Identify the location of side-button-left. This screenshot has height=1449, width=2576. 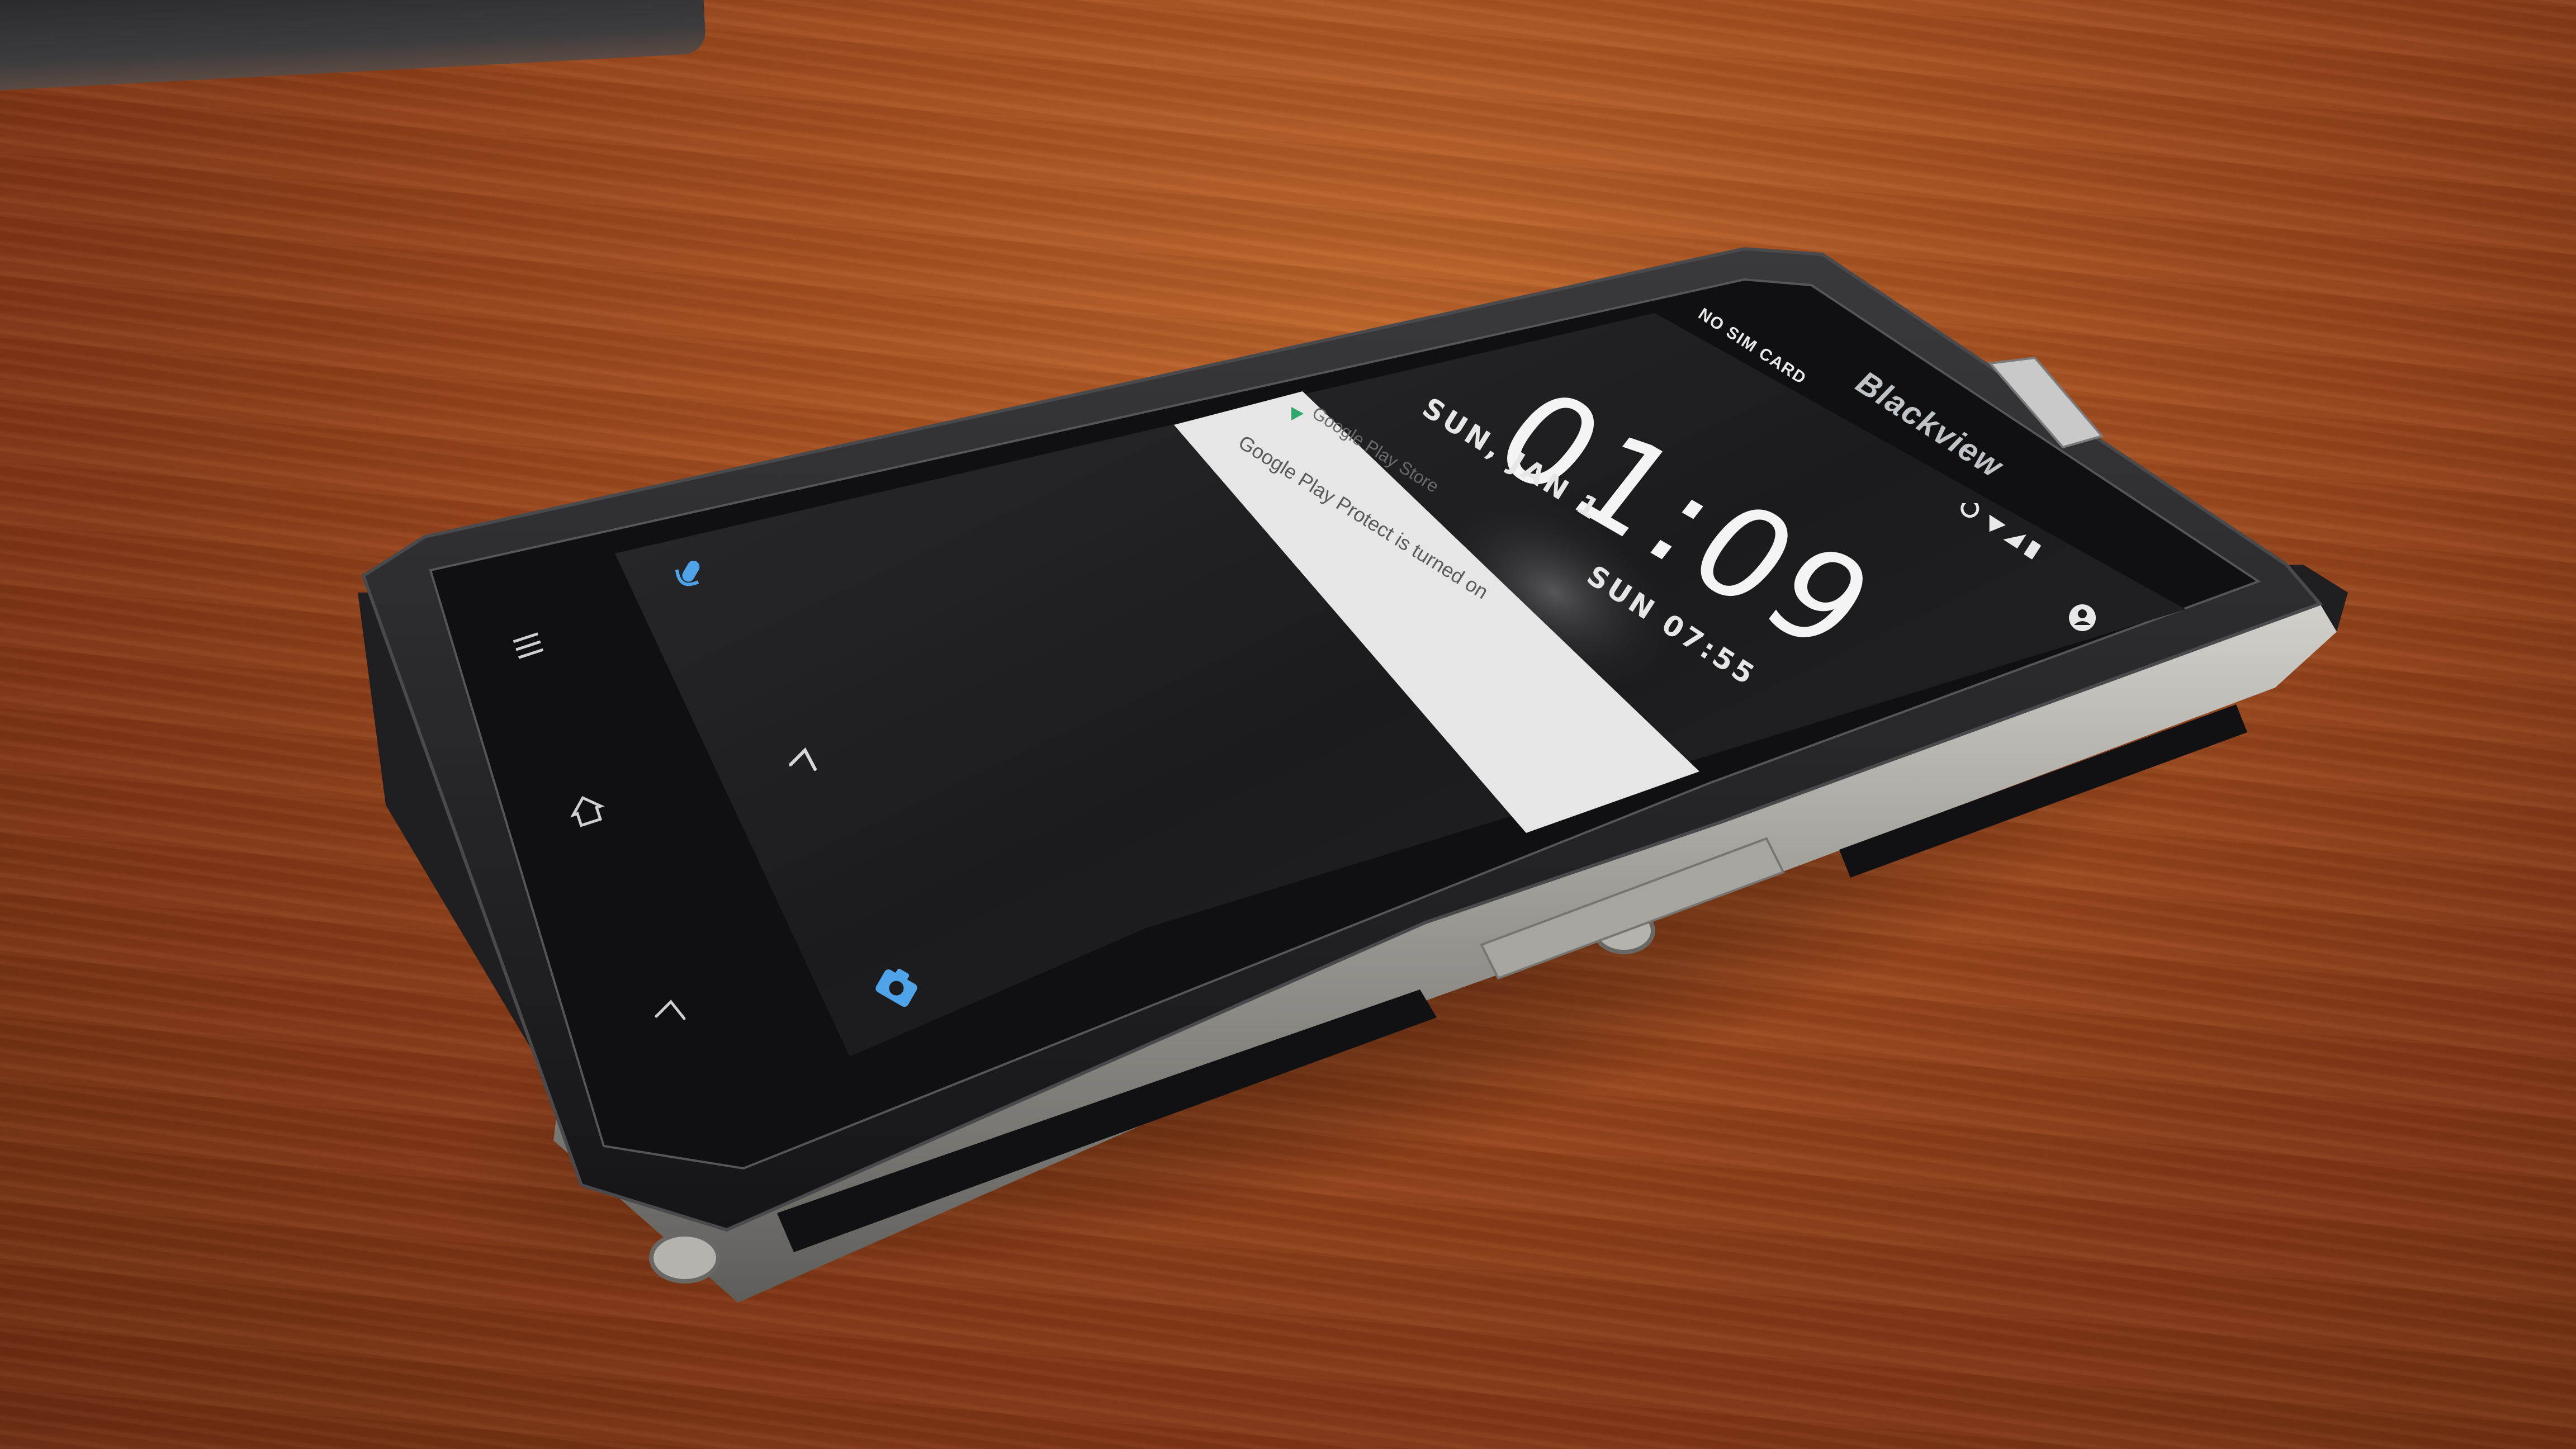
(685, 1258).